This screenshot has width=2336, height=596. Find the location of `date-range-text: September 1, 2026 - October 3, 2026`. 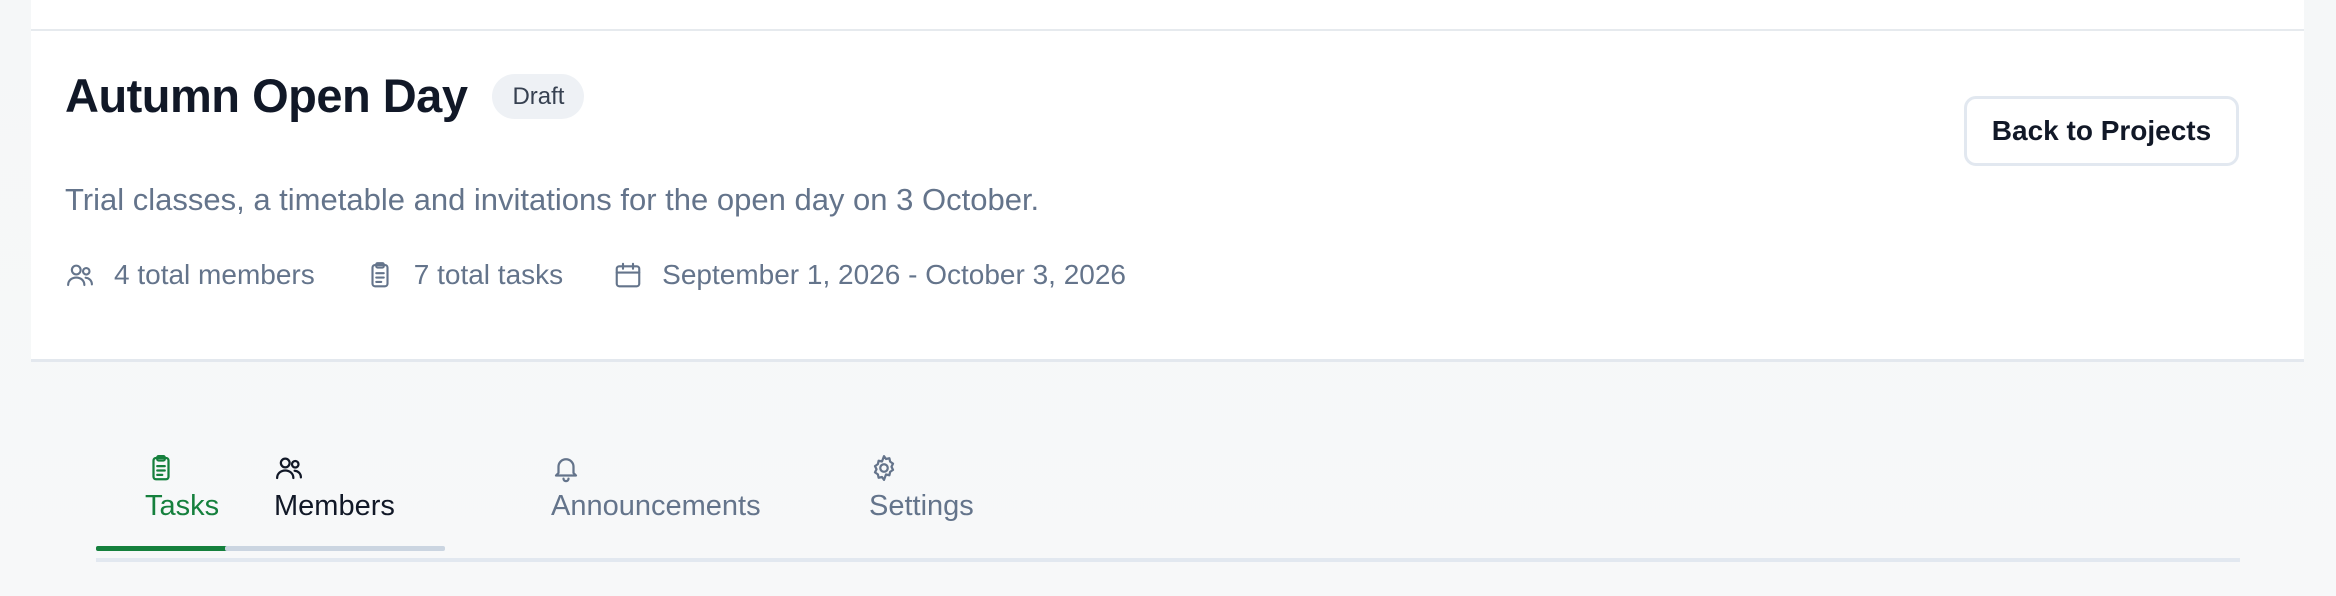

date-range-text: September 1, 2026 - October 3, 2026 is located at coordinates (894, 274).